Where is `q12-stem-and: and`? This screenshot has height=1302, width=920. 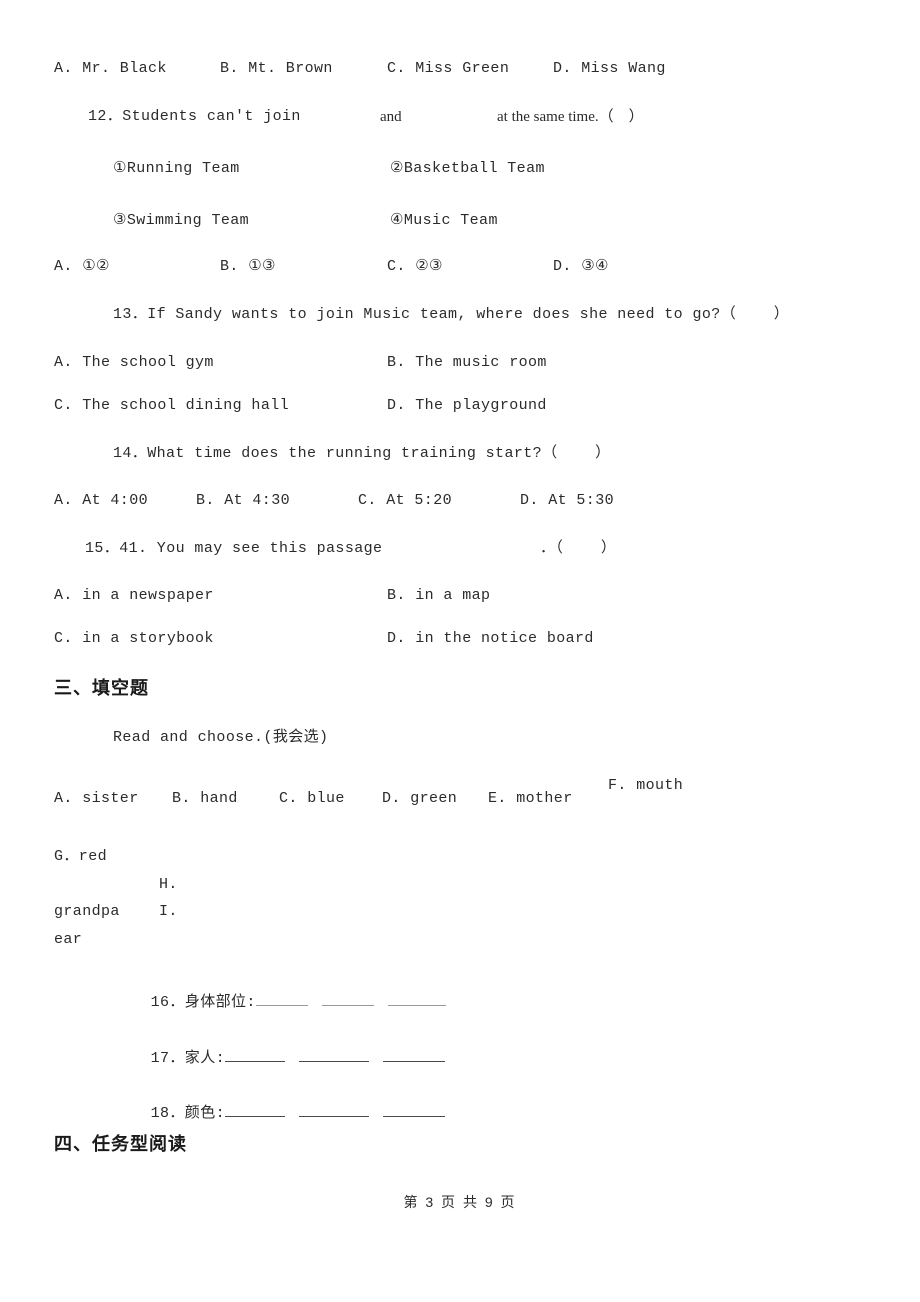 q12-stem-and: and is located at coordinates (391, 117).